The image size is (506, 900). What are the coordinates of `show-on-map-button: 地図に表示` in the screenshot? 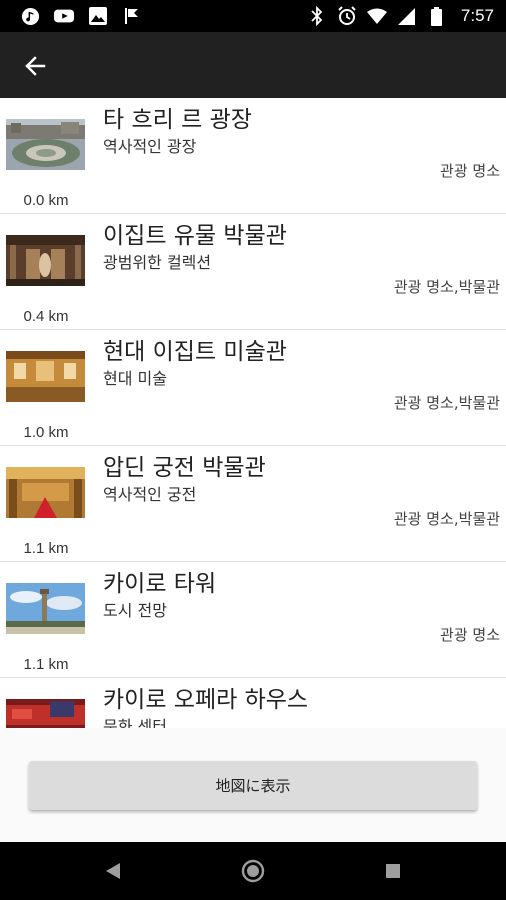 It's located at (253, 785).